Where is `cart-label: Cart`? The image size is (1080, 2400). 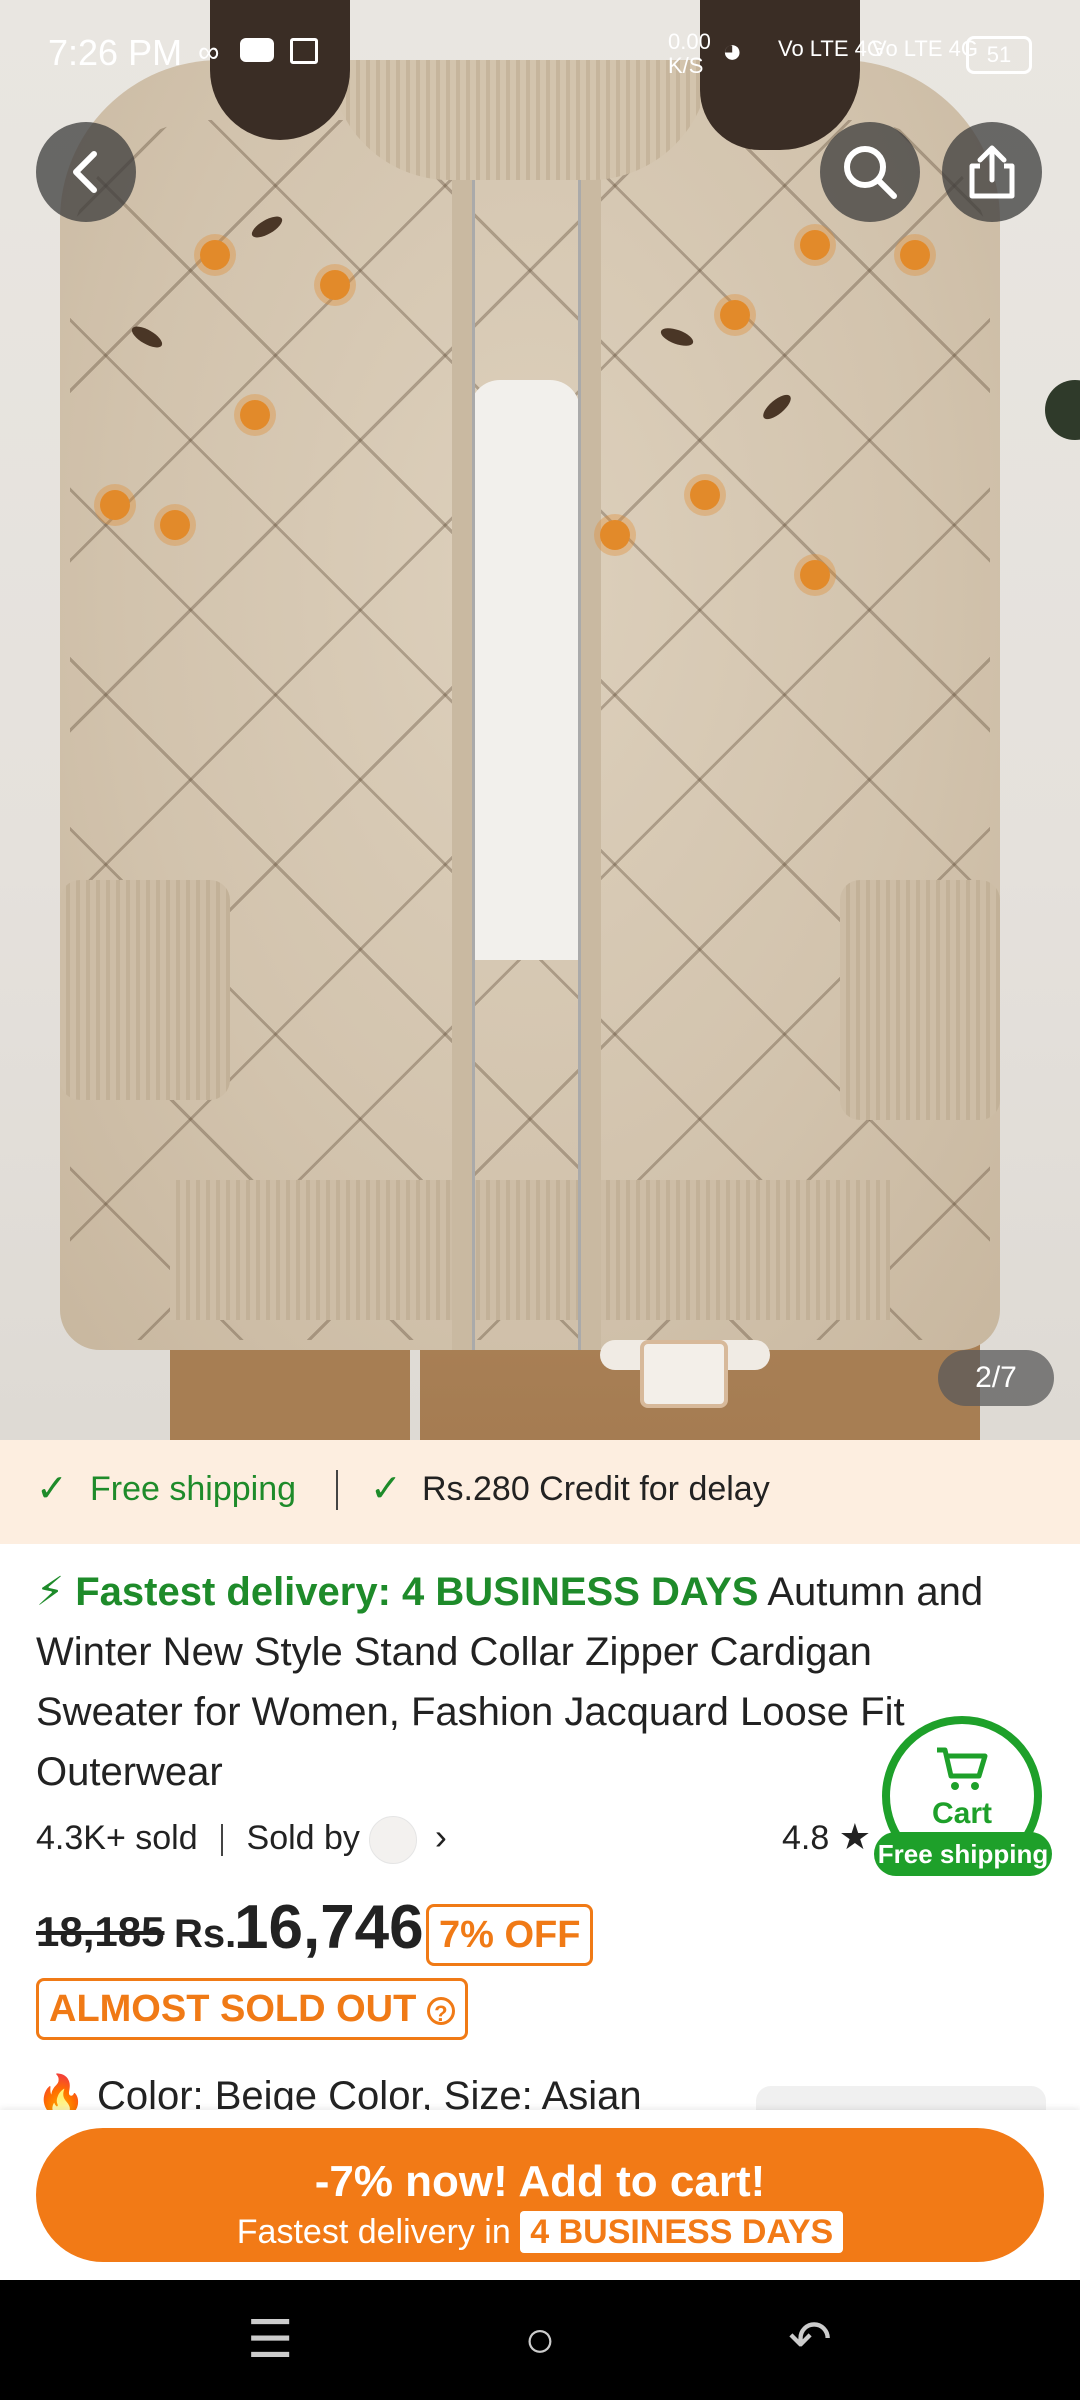
cart-label: Cart is located at coordinates (961, 1813).